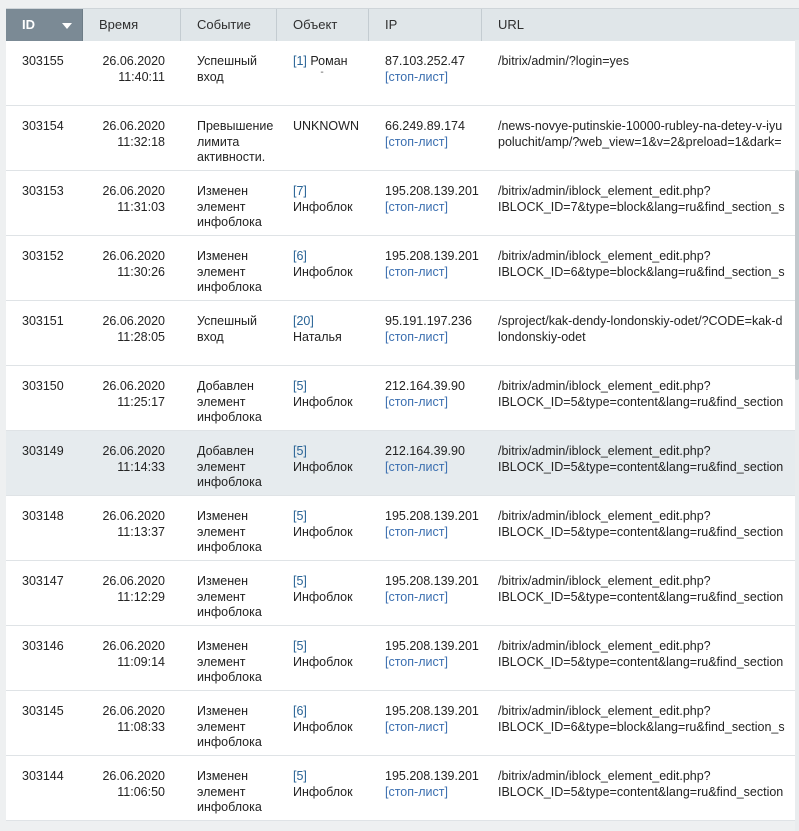 Image resolution: width=799 pixels, height=831 pixels. Describe the element at coordinates (511, 24) in the screenshot. I see `column-header-url-label: URL` at that location.